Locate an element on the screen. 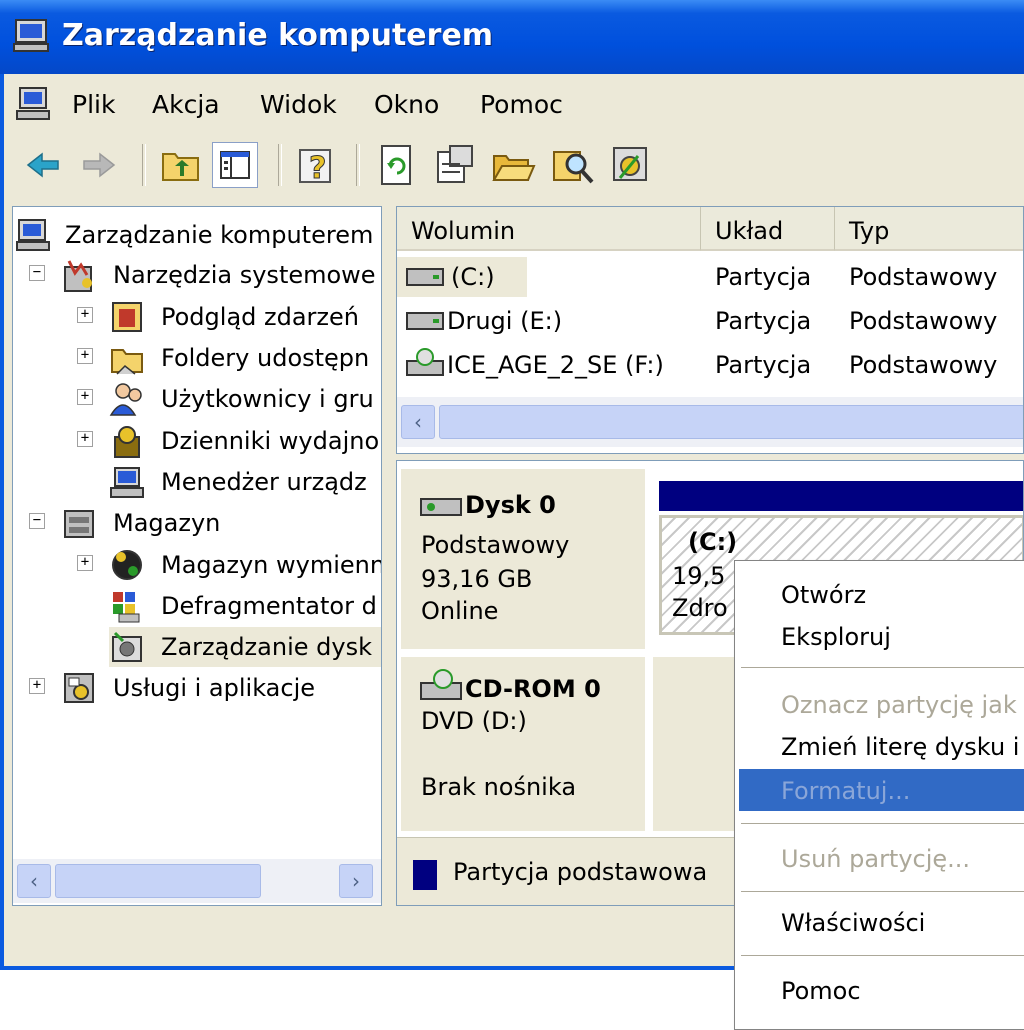 The image size is (1024, 1030). open-folder-icon is located at coordinates (513, 165).